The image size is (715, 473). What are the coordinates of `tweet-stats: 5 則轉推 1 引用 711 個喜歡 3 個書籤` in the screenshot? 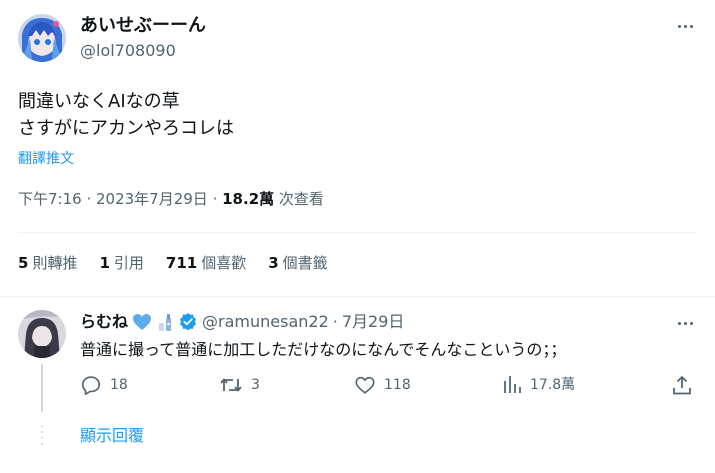 It's located at (173, 263).